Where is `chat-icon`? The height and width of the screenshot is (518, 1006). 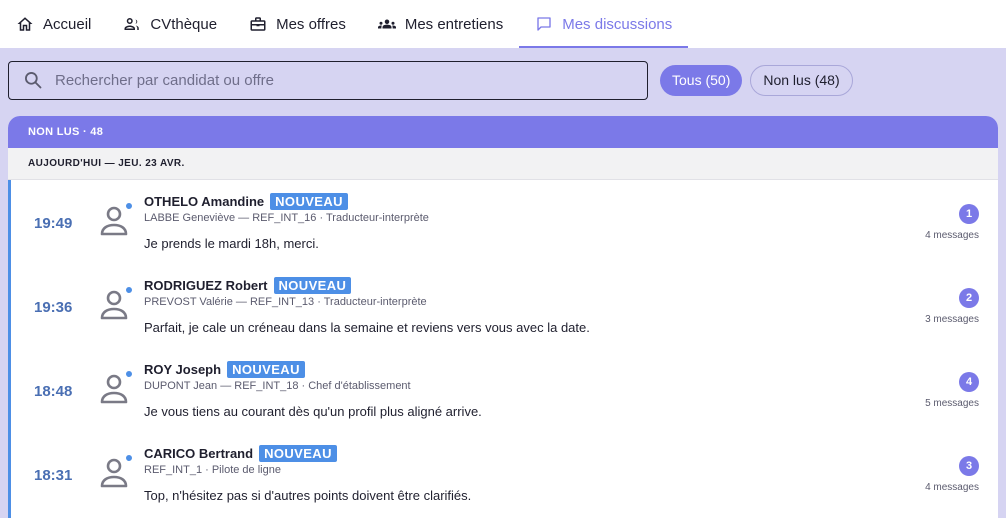
chat-icon is located at coordinates (544, 24).